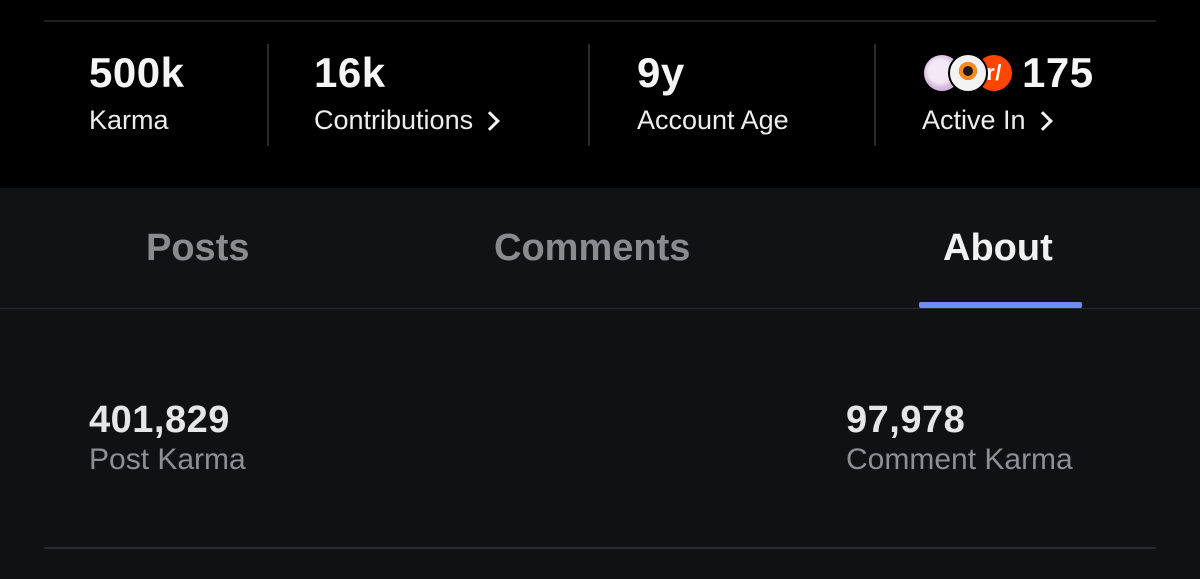  What do you see at coordinates (407, 92) in the screenshot?
I see `stat-contributions: 16k Contributions` at bounding box center [407, 92].